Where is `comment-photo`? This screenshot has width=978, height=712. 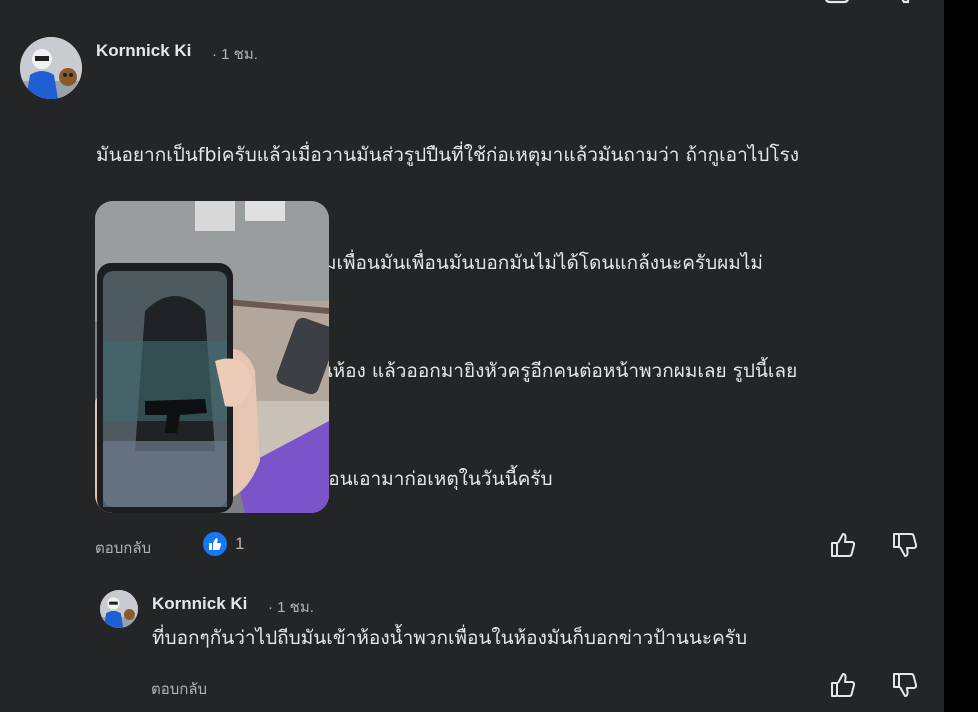 comment-photo is located at coordinates (212, 357).